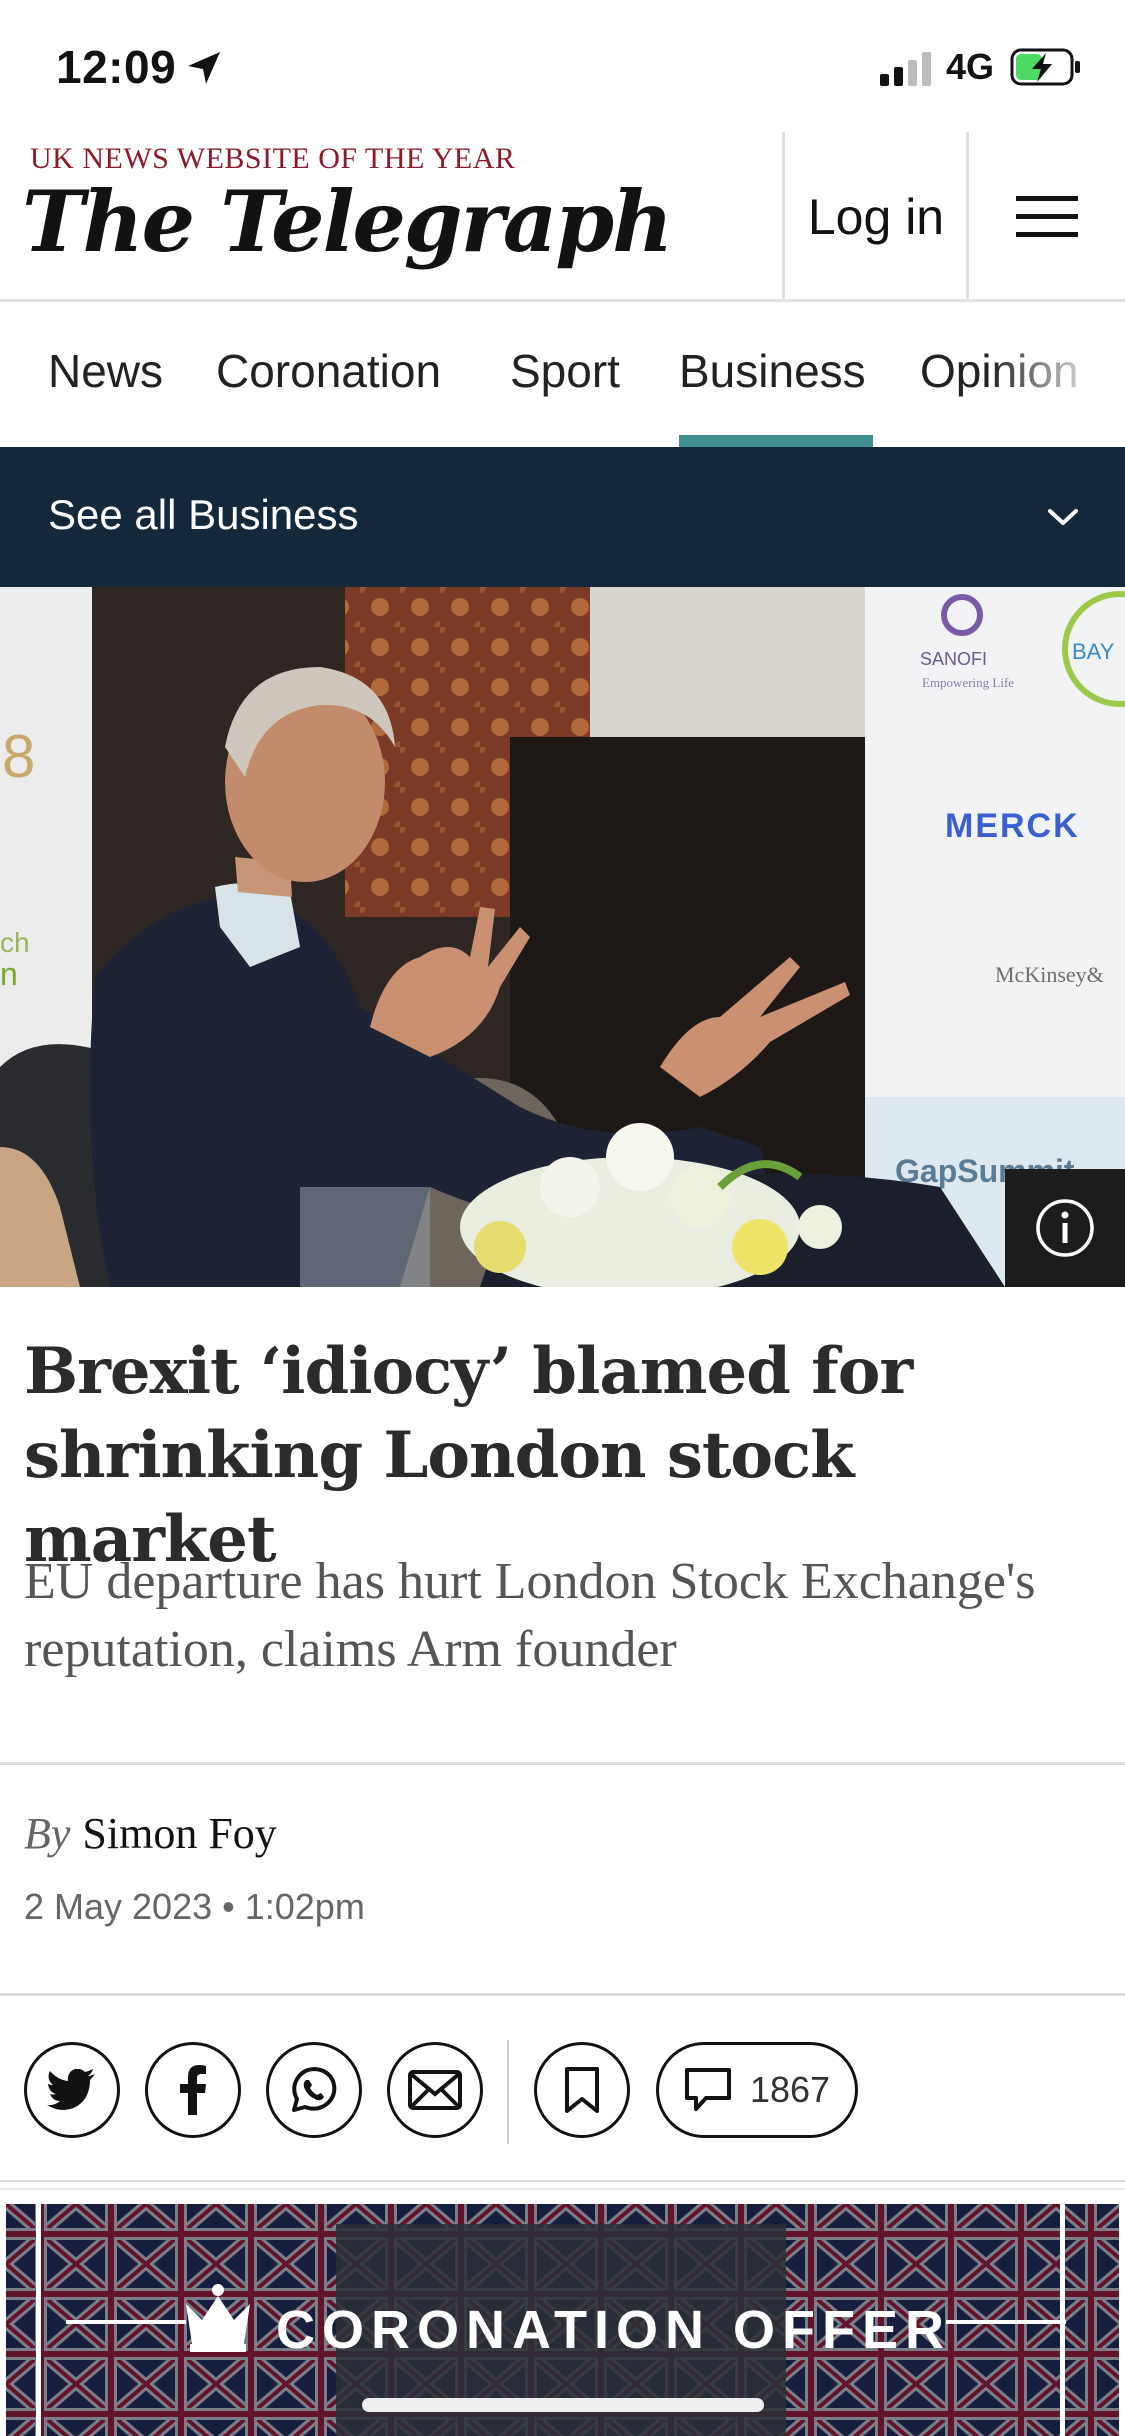 The height and width of the screenshot is (2436, 1125). I want to click on info-icon, so click(1065, 1228).